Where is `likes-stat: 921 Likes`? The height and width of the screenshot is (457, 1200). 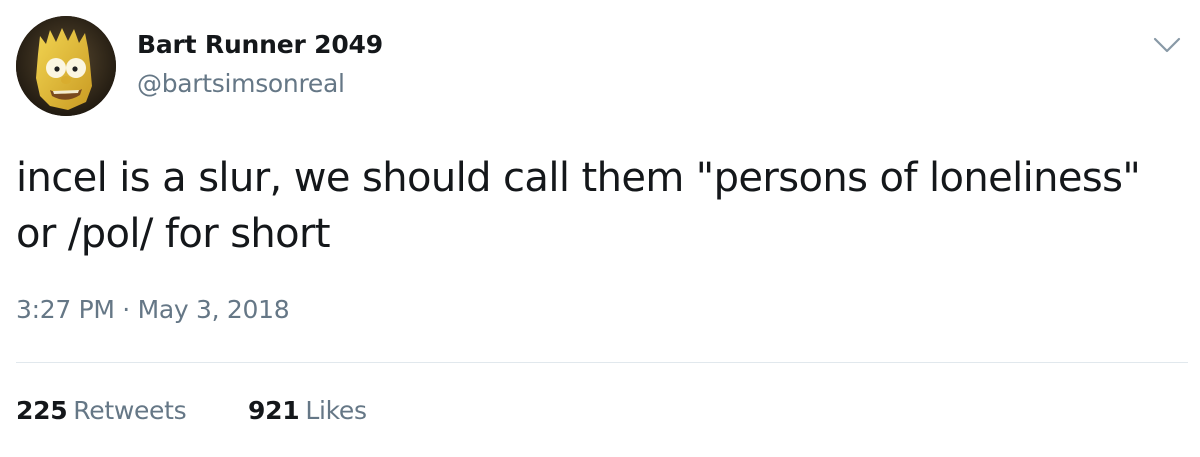 likes-stat: 921 Likes is located at coordinates (307, 410).